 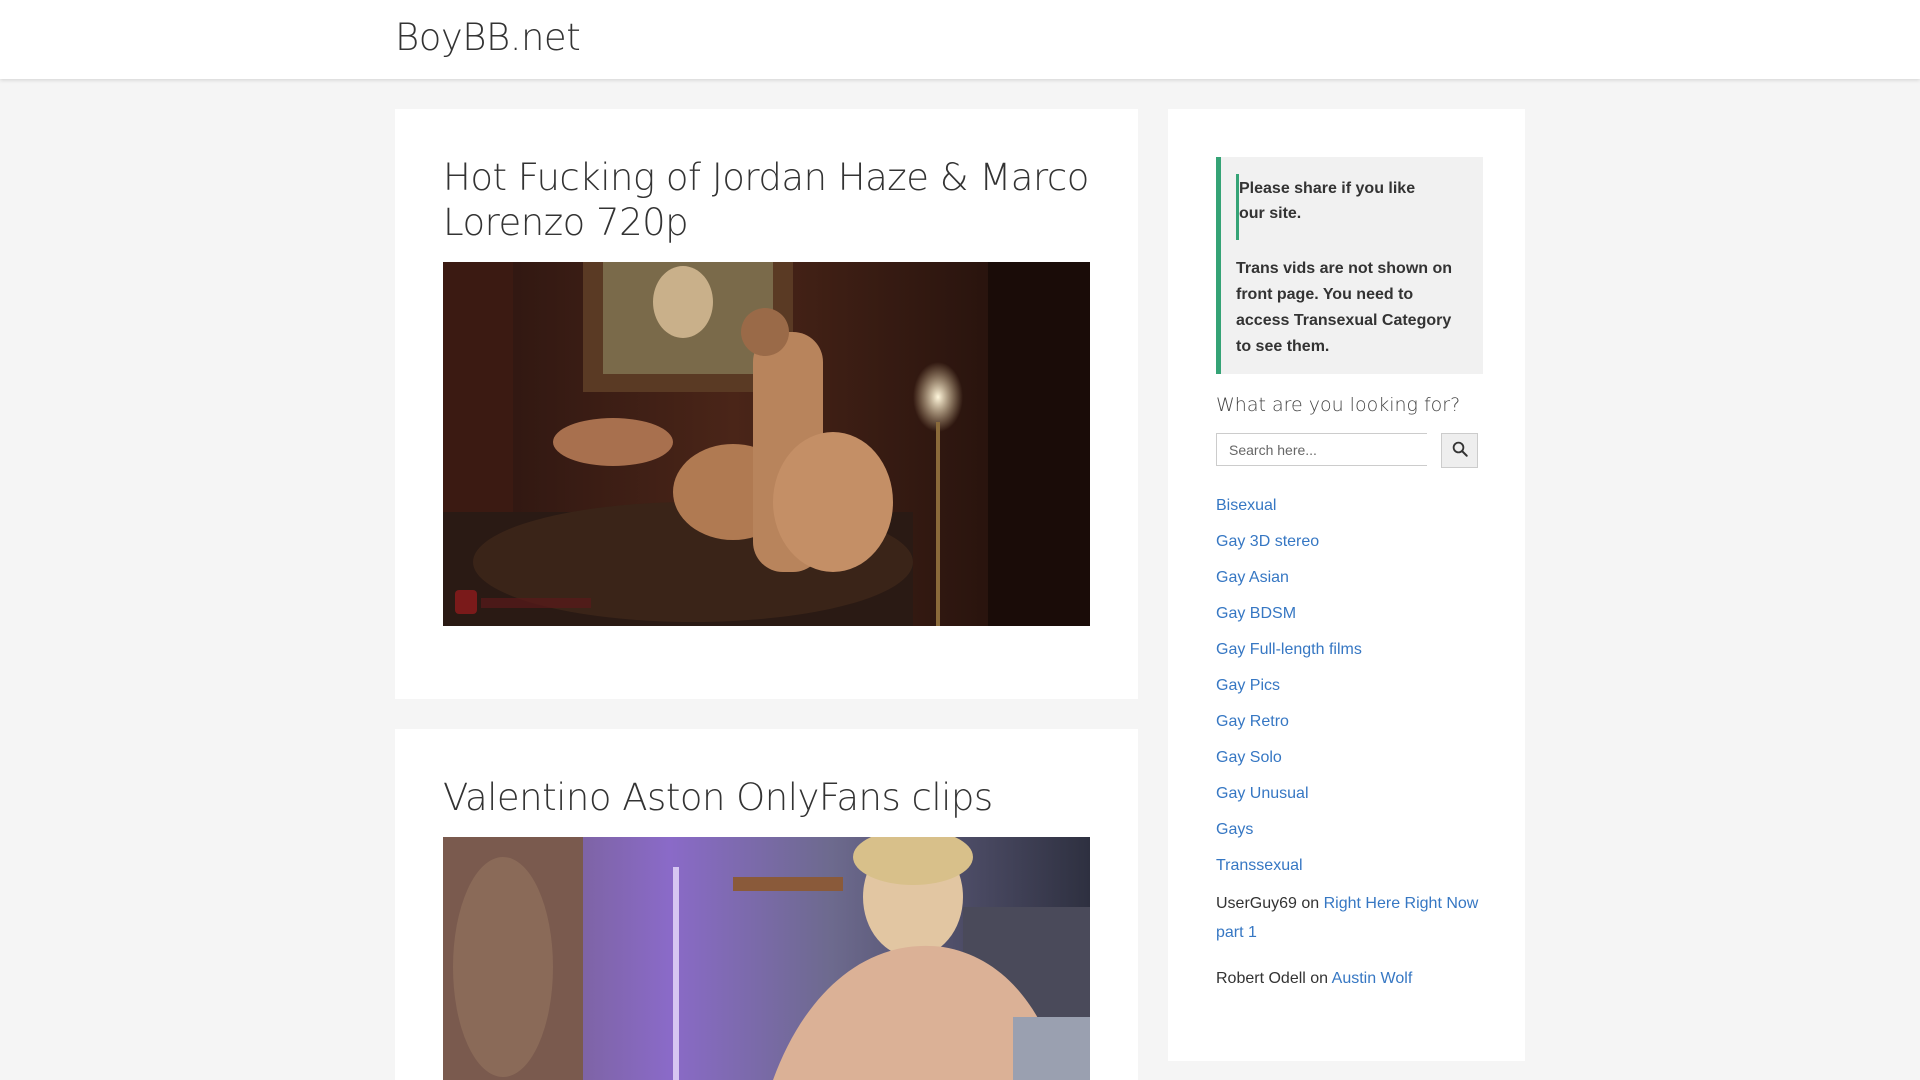 I want to click on post-card: Valentino Aston OnlyFans clips, so click(x=766, y=904).